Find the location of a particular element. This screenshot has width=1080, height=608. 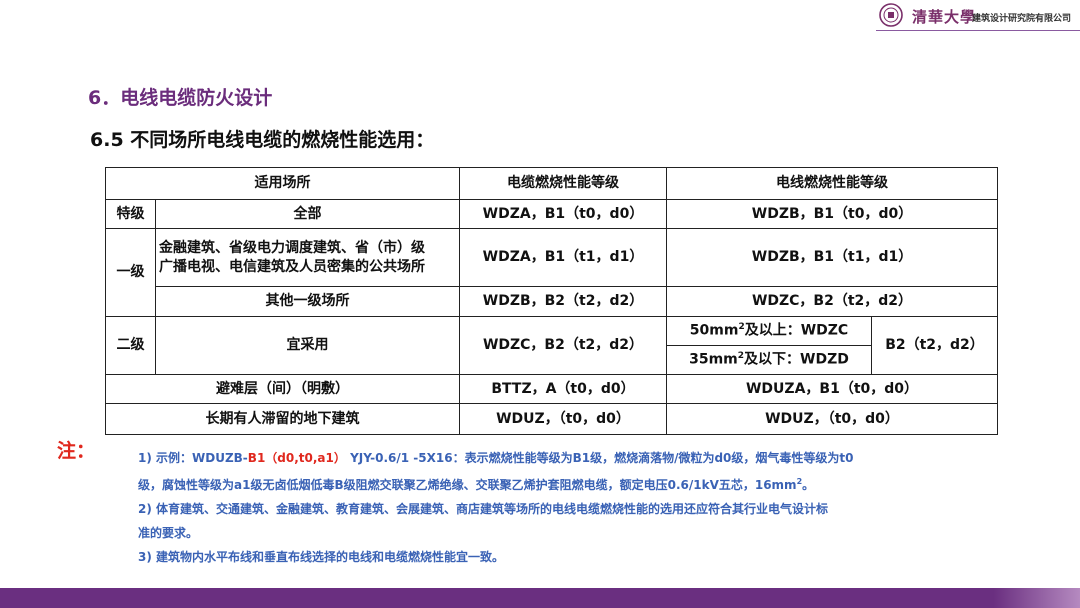

place-cell: 长期有人滞留的地下建筑 is located at coordinates (282, 419).